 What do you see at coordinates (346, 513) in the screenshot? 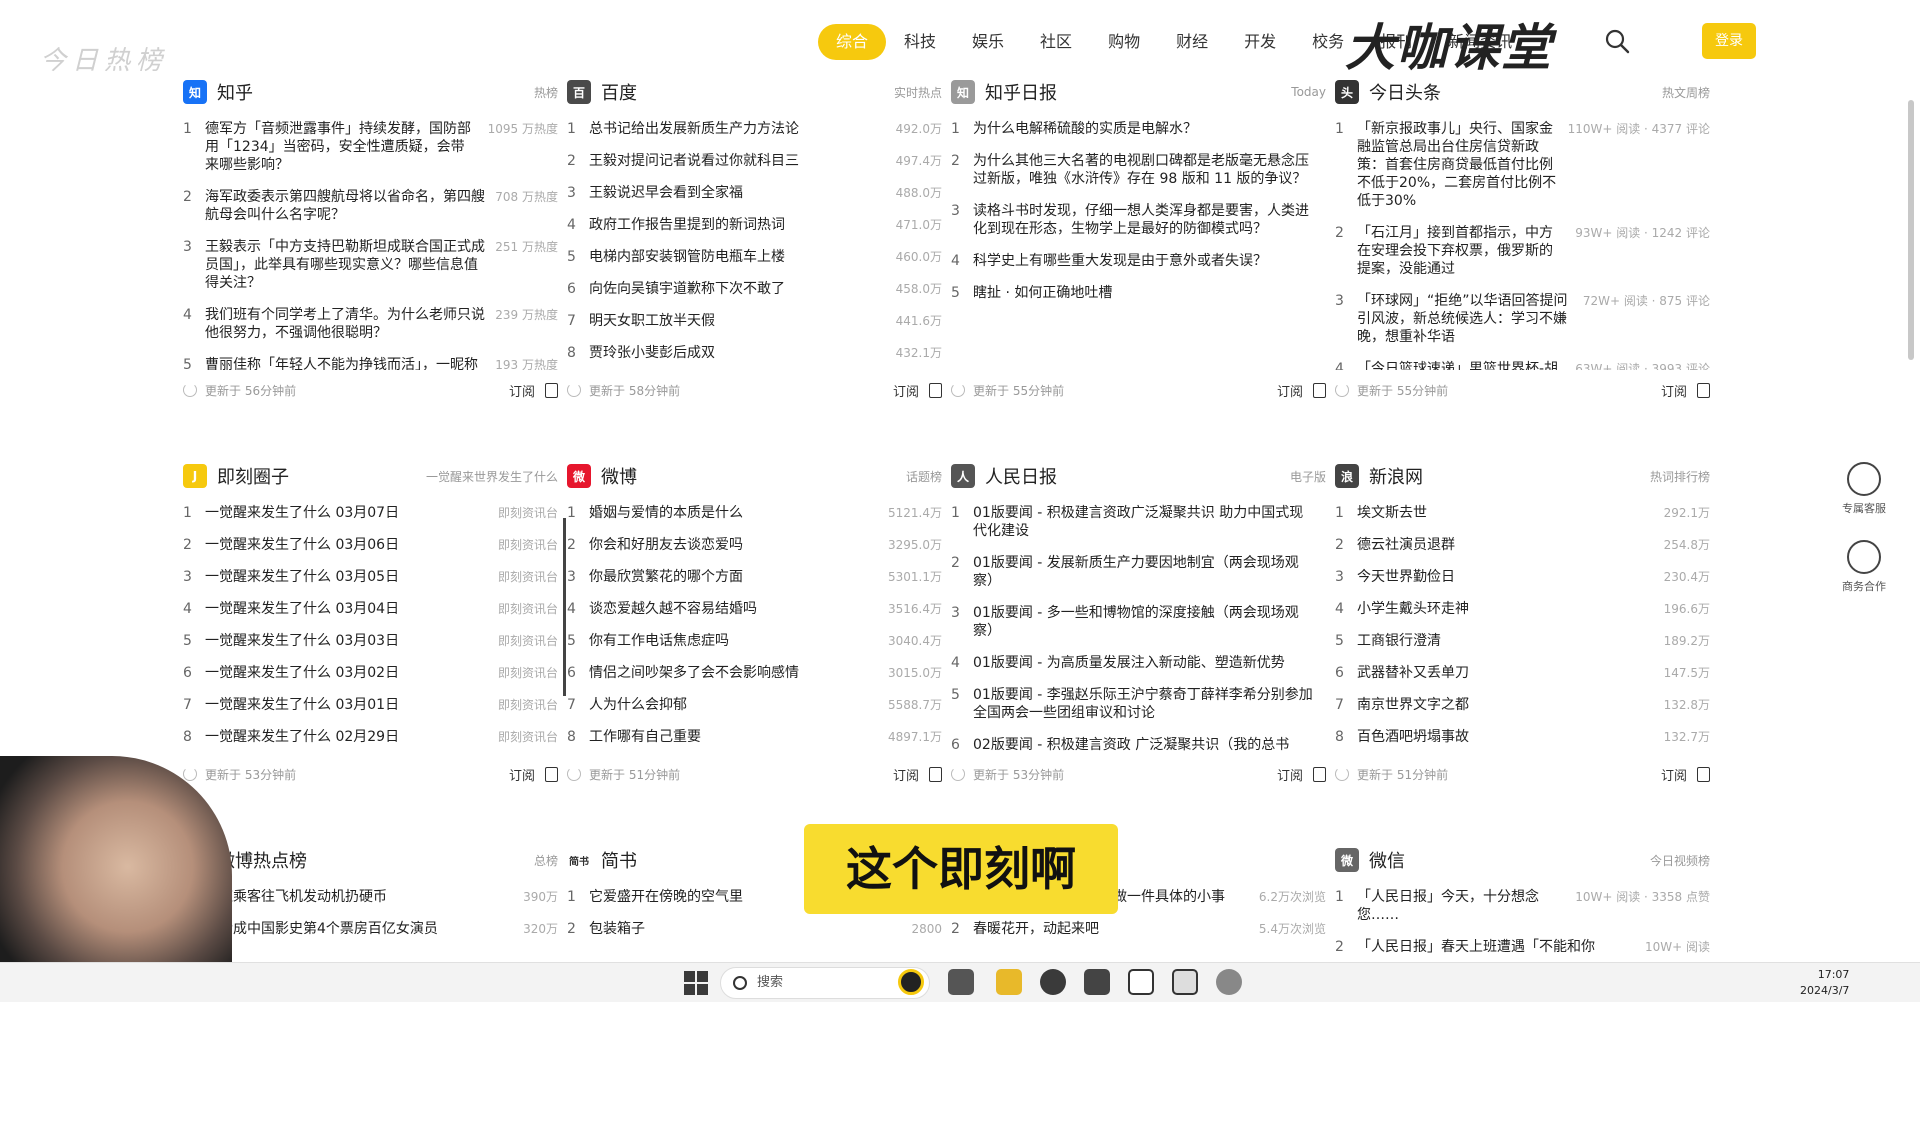
I see `item-title-link: 一觉醒来发生了什么 03月07日` at bounding box center [346, 513].